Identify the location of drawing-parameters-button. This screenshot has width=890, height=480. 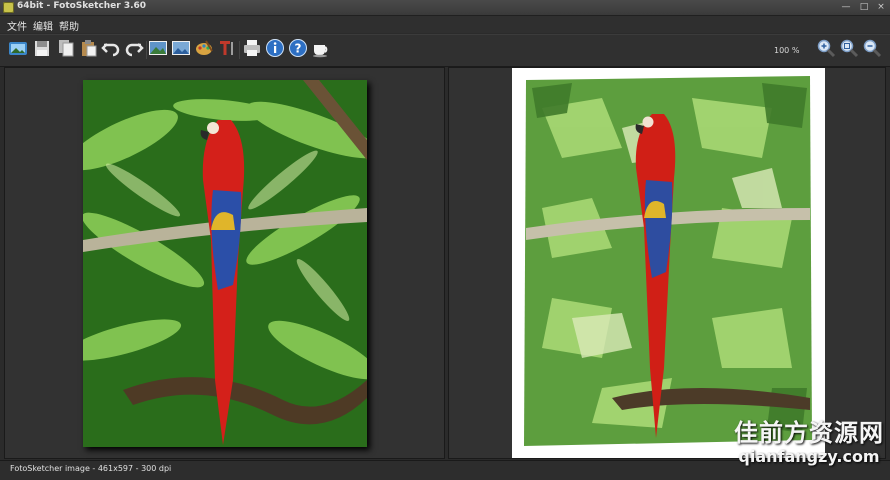
(204, 49).